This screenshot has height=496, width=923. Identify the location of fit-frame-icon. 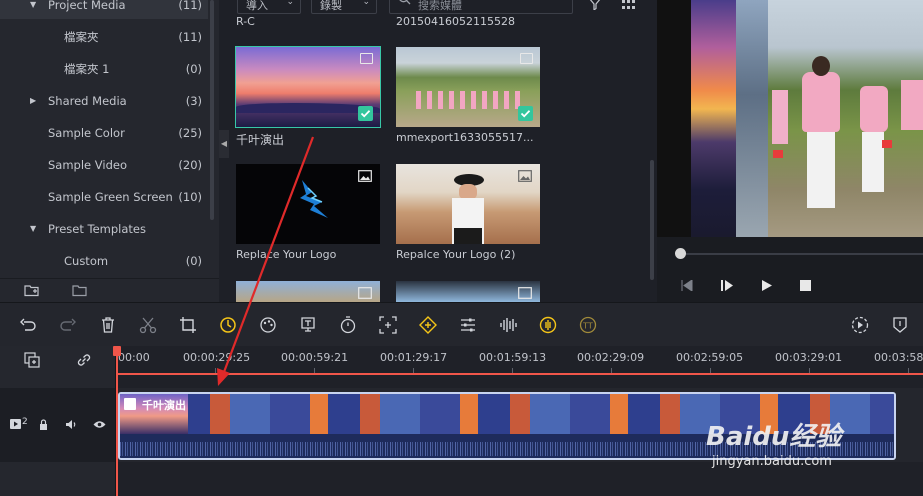
(388, 325).